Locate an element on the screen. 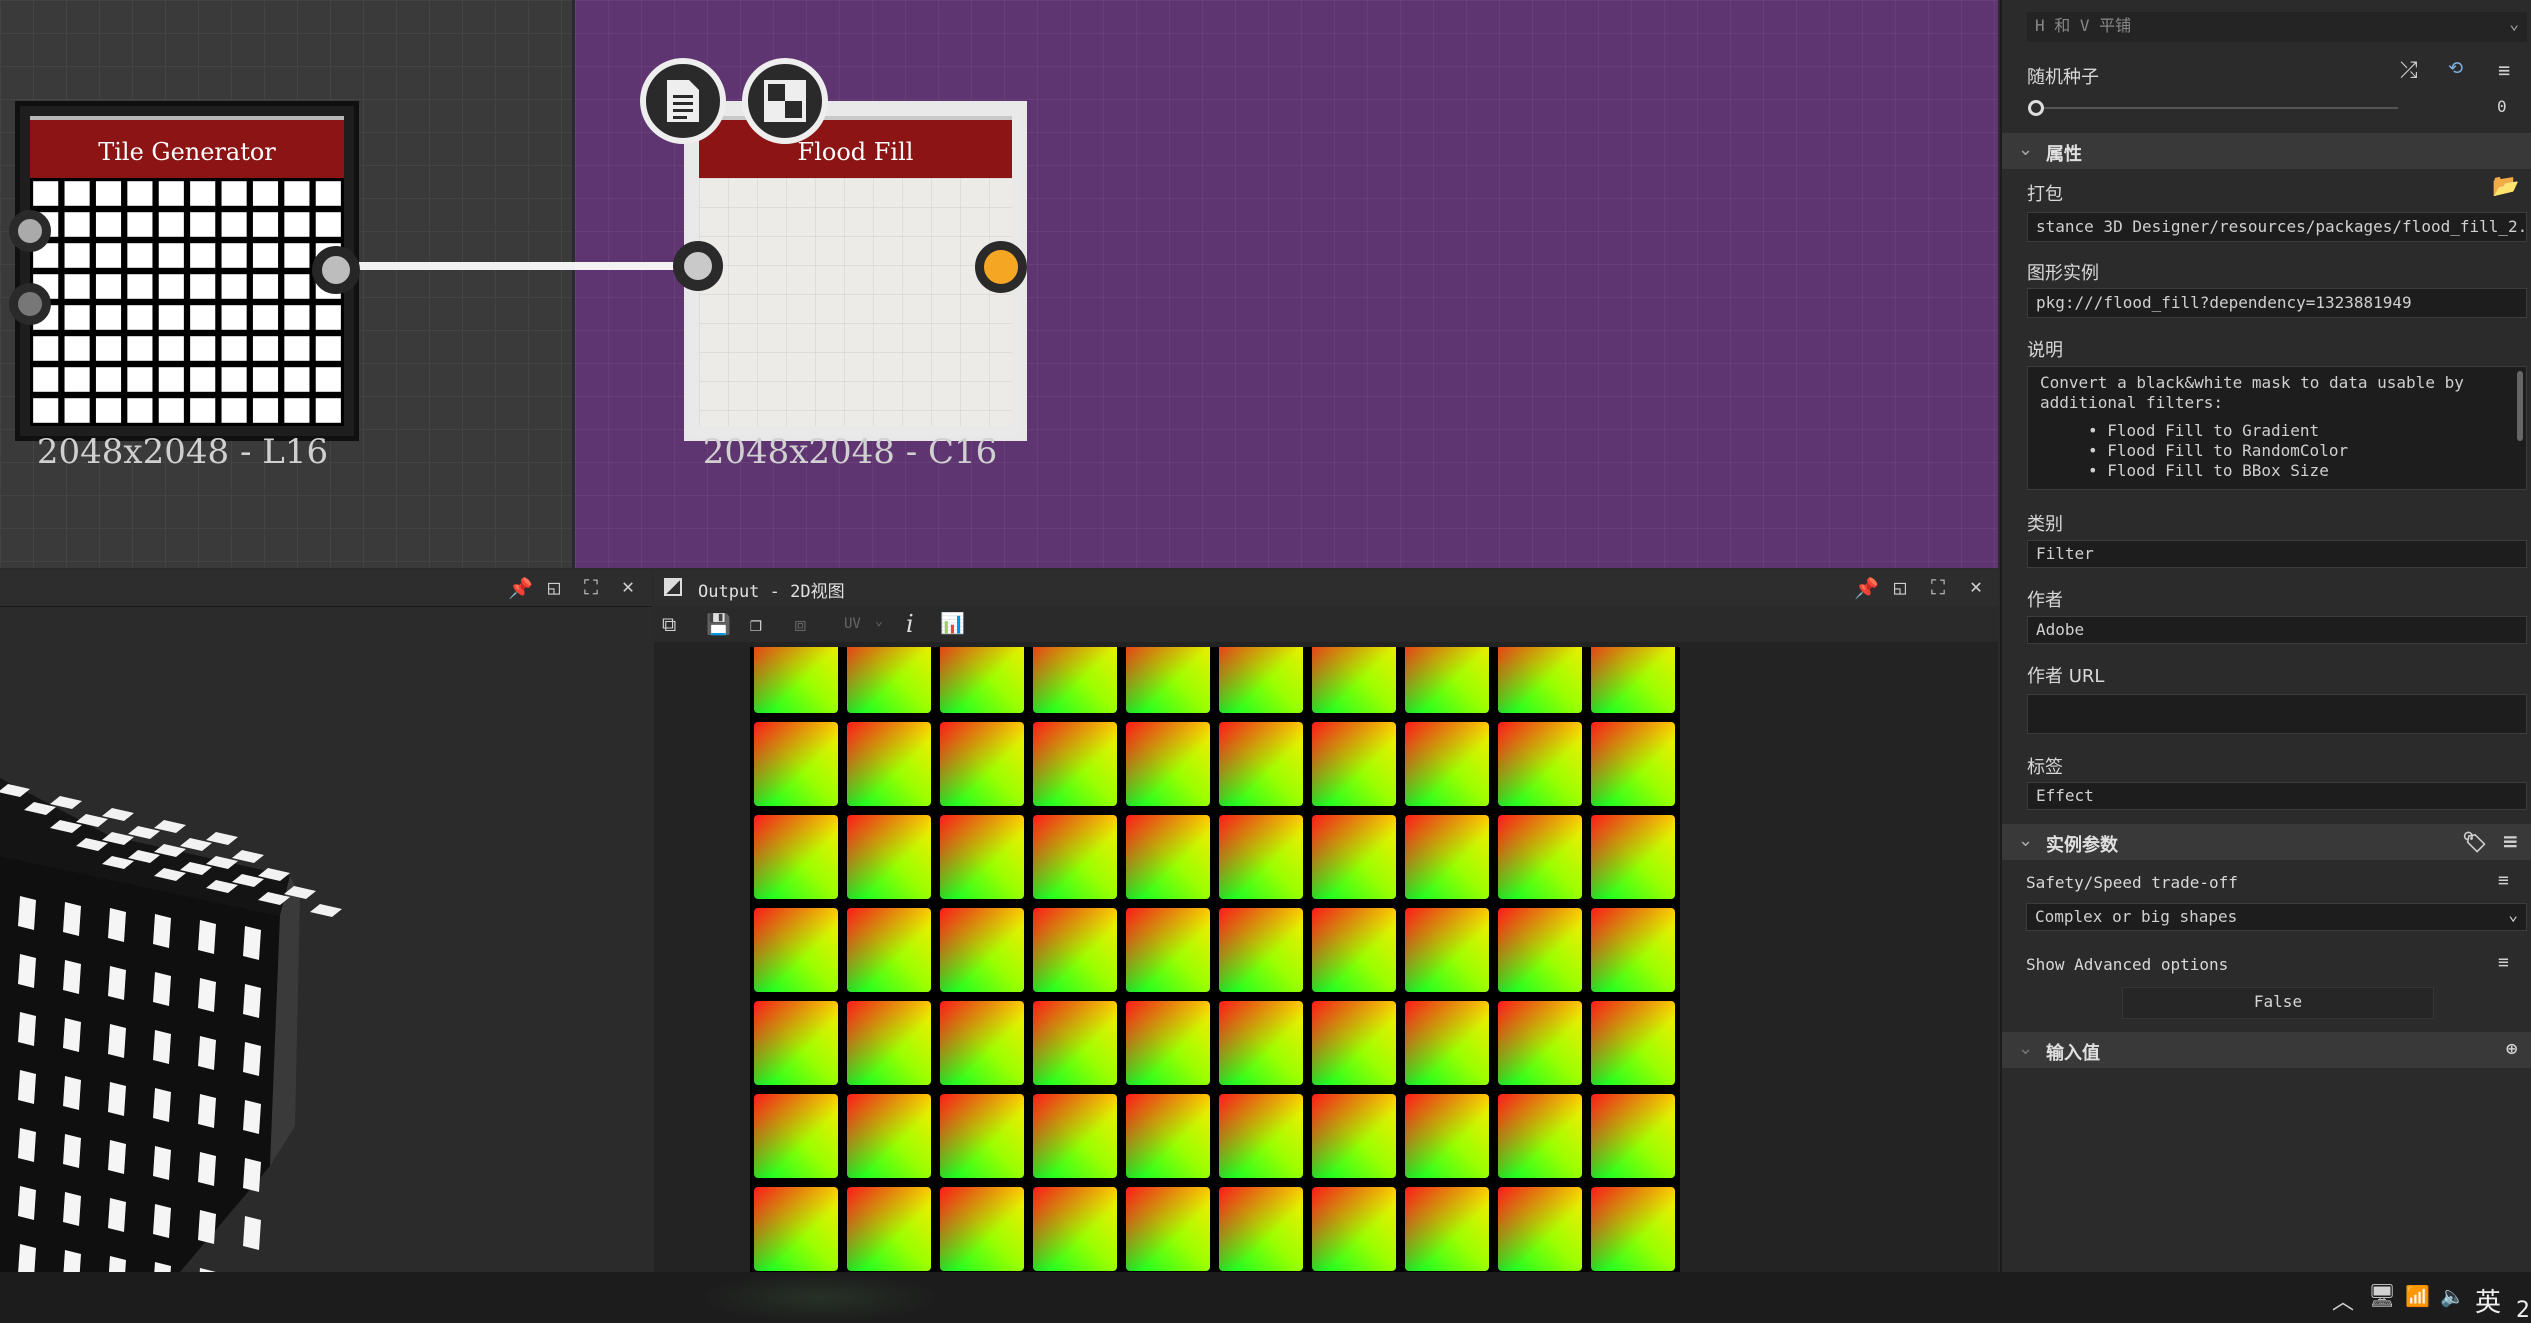 The height and width of the screenshot is (1323, 2531). author-url-field is located at coordinates (2277, 714).